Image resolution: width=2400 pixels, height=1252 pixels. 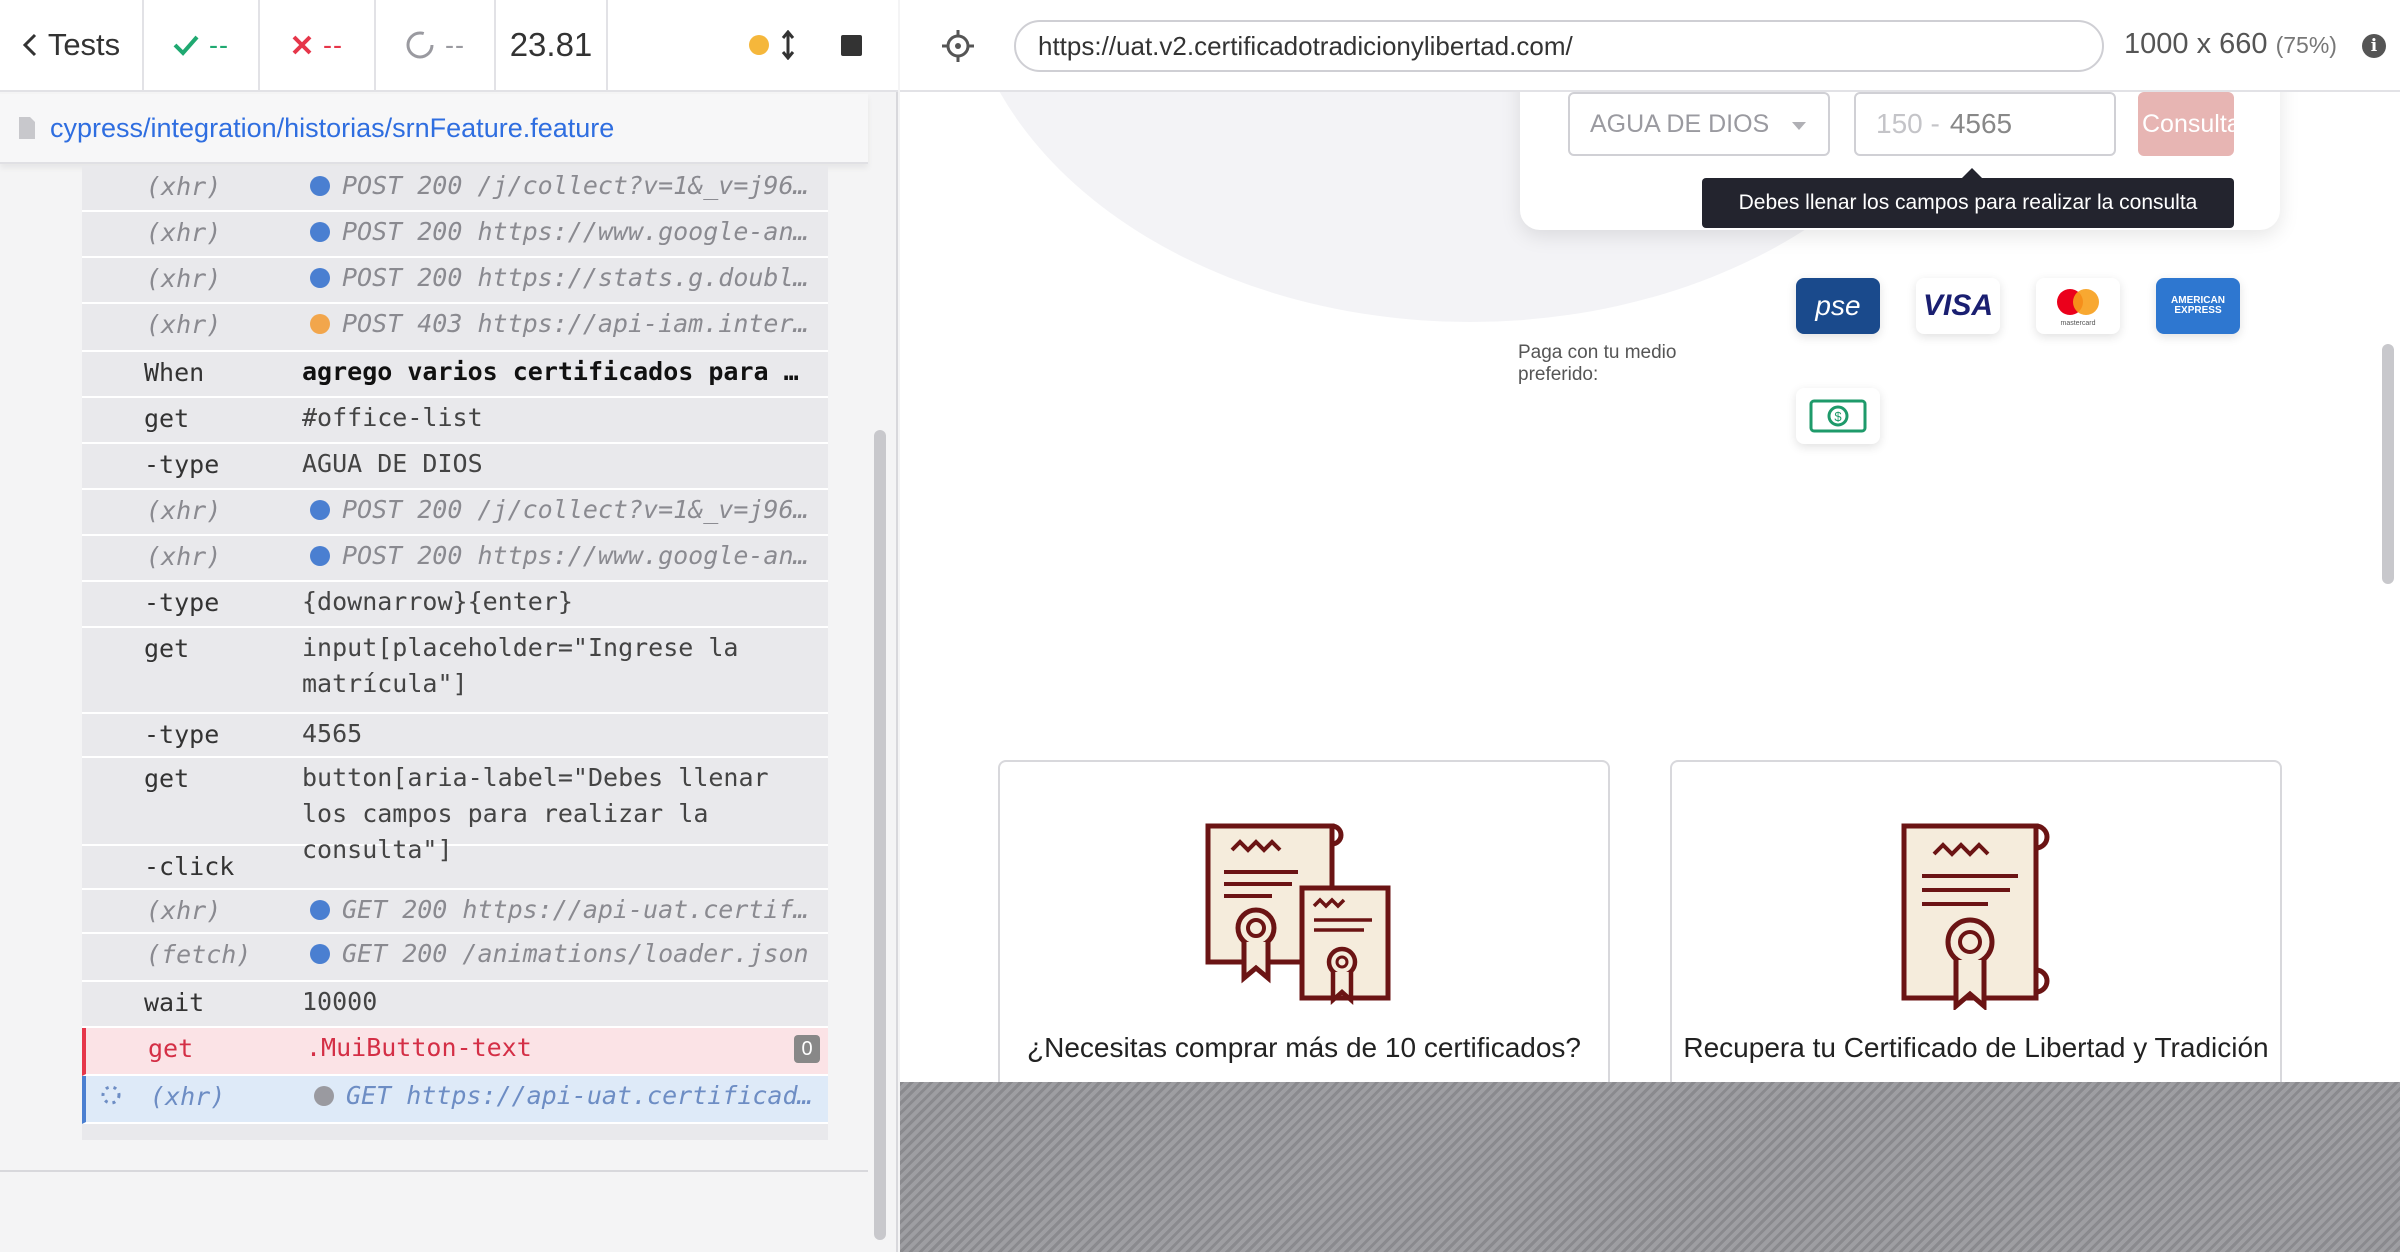 I want to click on command-log-row: 12wait10000, so click(x=455, y=1005).